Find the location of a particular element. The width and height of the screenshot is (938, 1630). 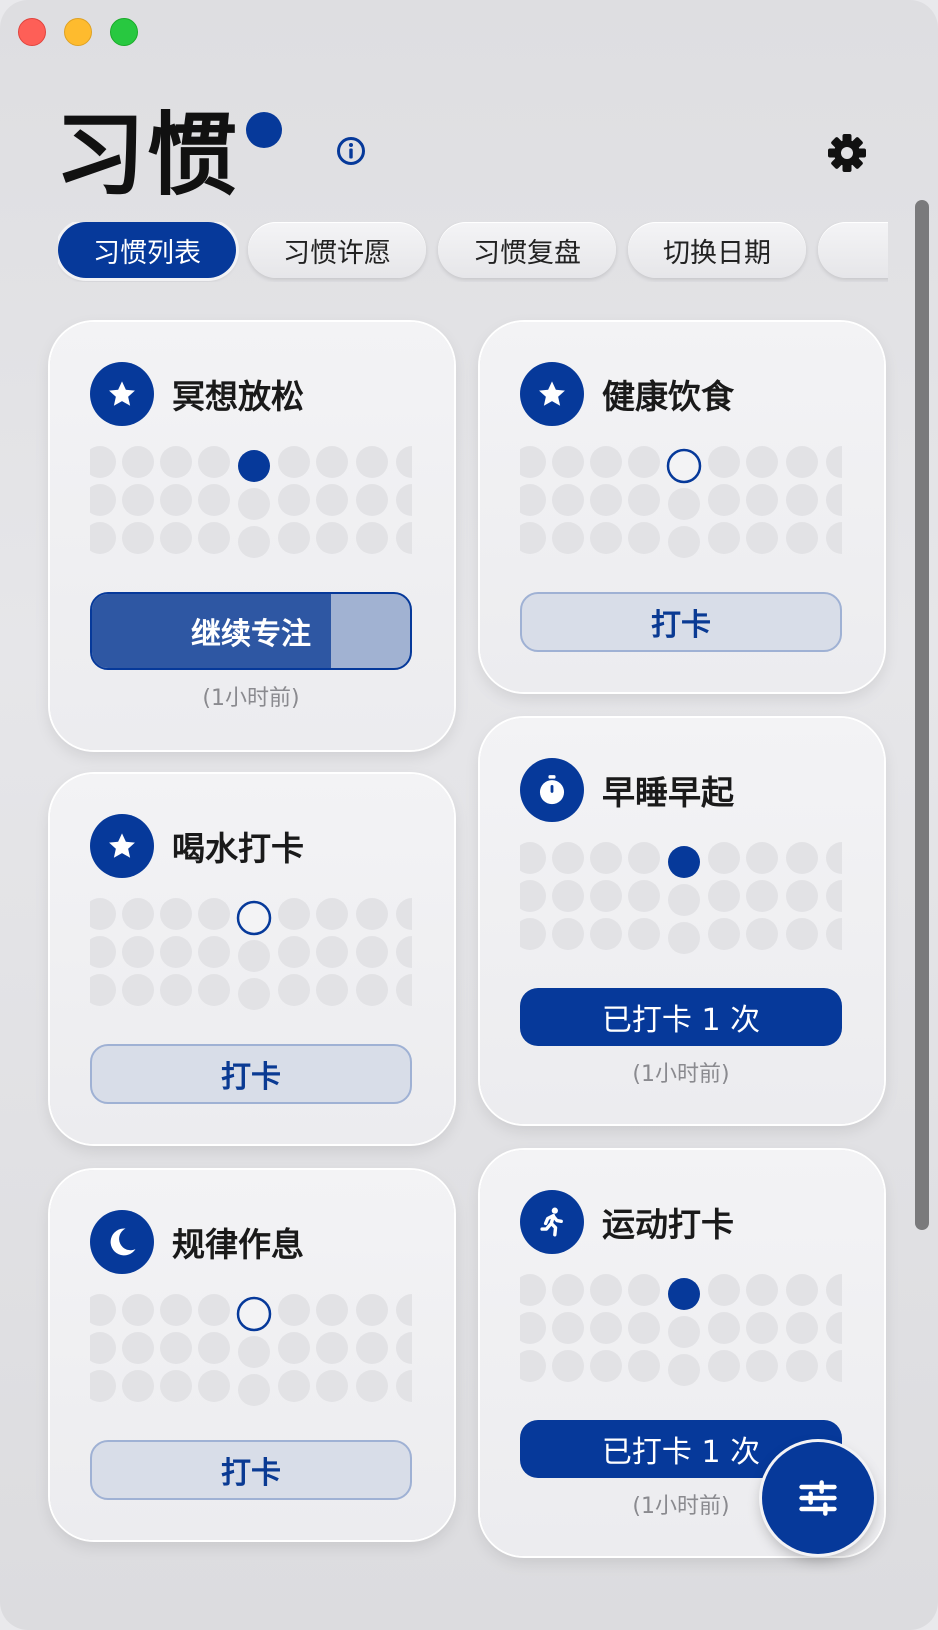

page-title: 习惯 is located at coordinates (147, 155).